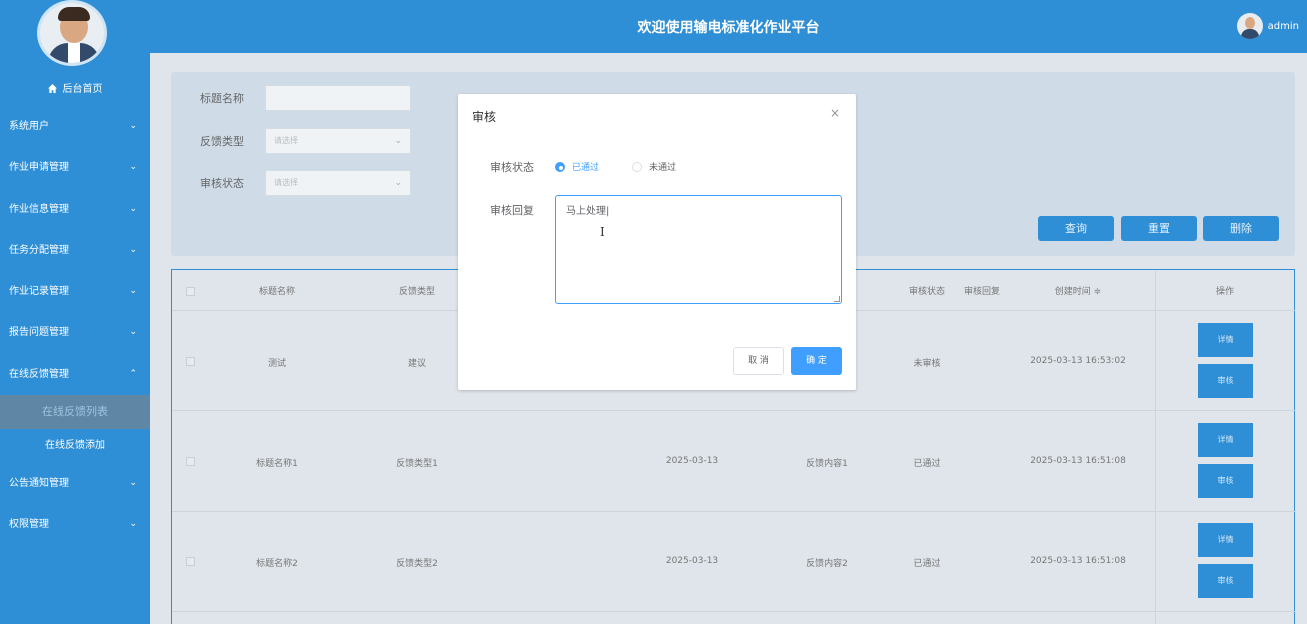 This screenshot has width=1307, height=624. I want to click on review-status-label: 审核状态, so click(512, 167).